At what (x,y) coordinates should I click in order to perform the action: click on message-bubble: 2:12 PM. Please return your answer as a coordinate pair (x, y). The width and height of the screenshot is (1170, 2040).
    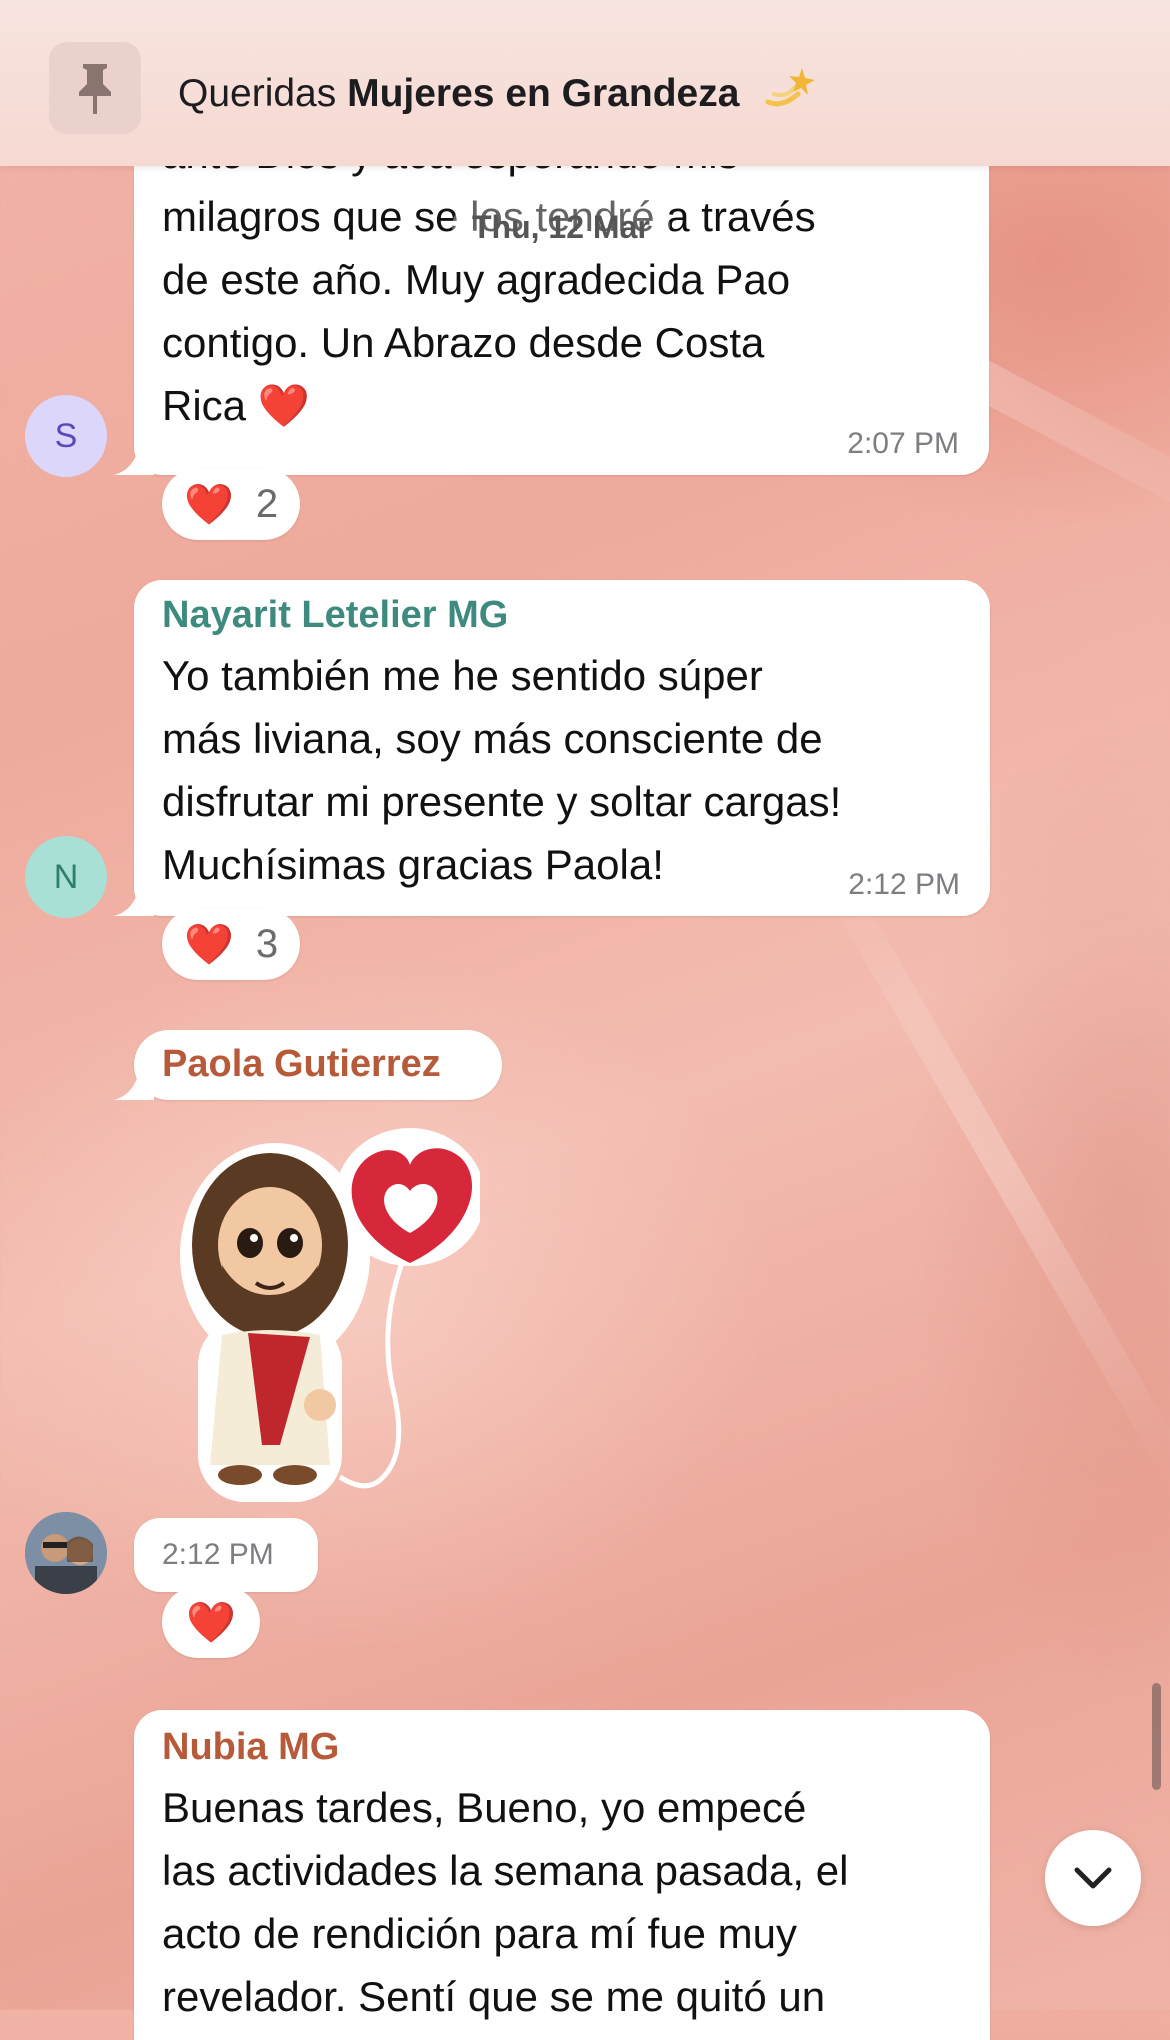
    Looking at the image, I should click on (226, 1555).